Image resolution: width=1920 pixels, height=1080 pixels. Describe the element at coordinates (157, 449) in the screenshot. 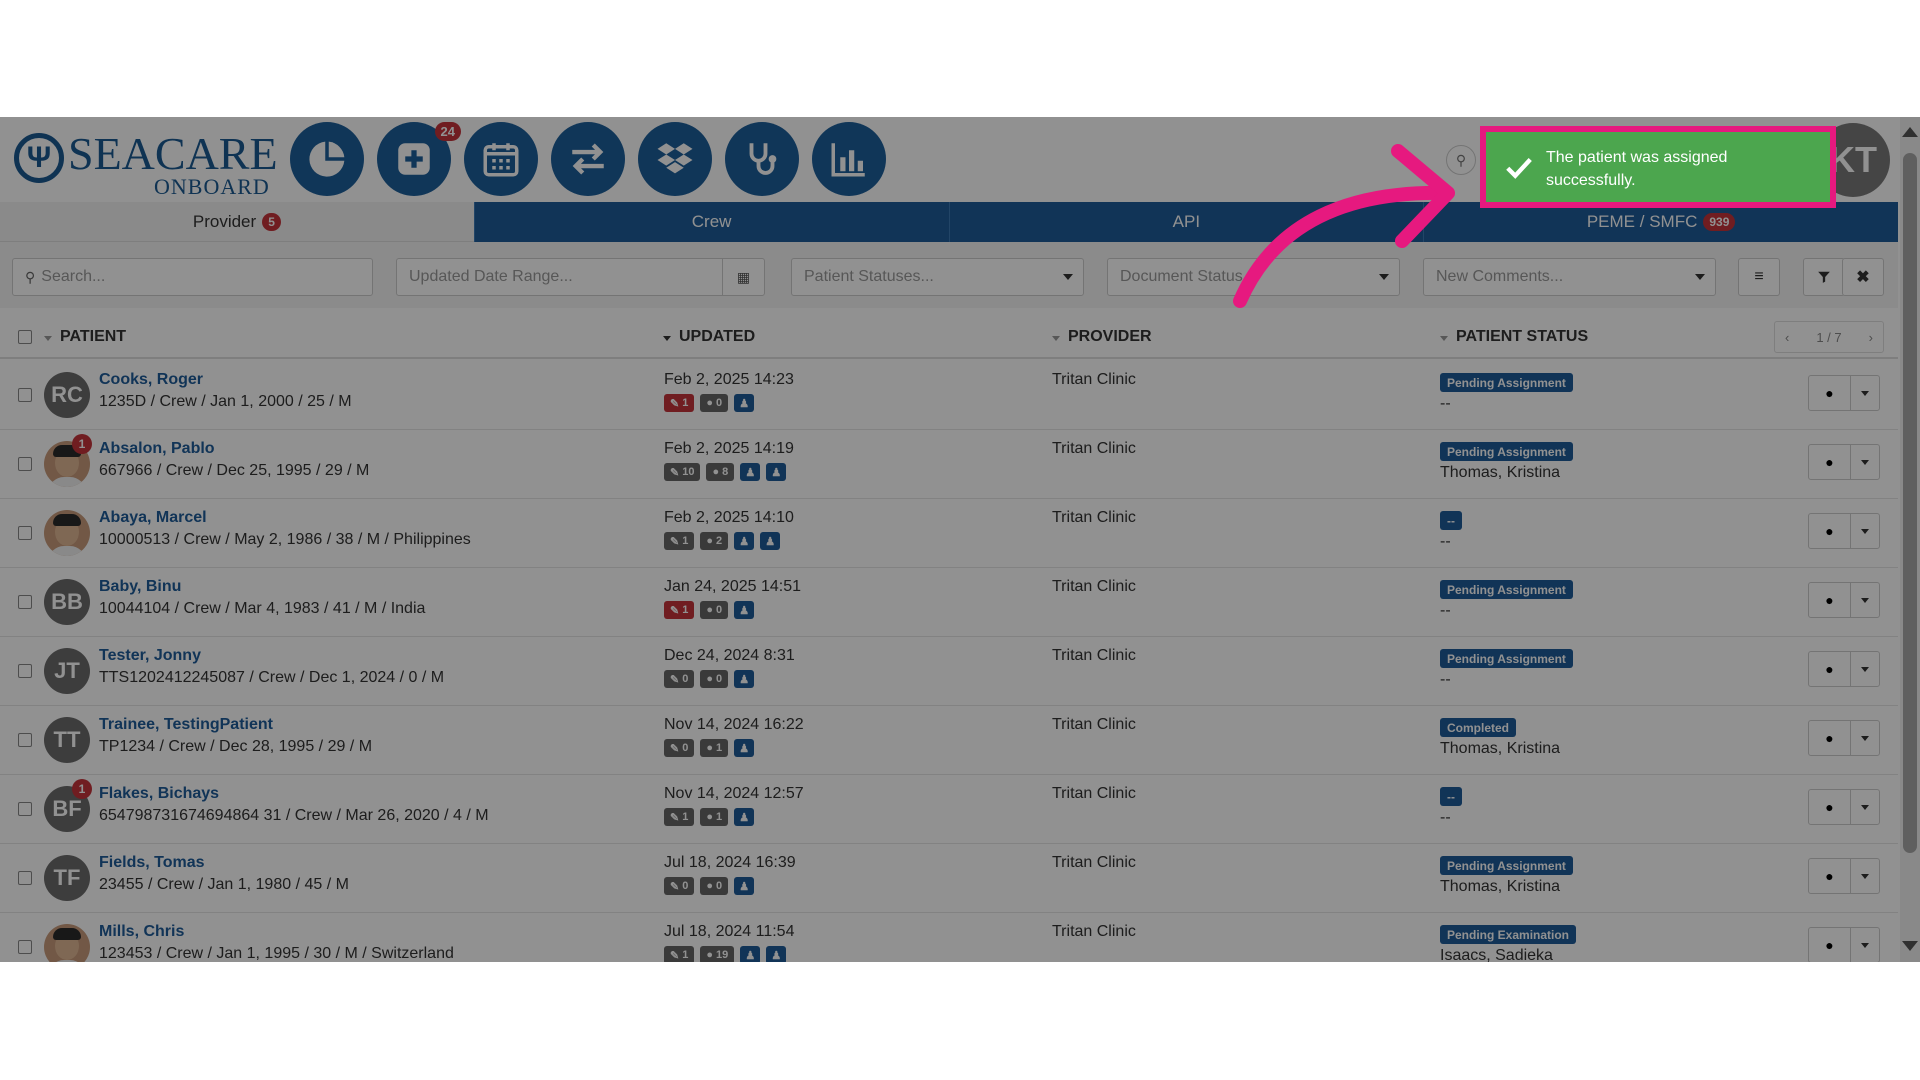

I see `patient-name-link: Absalon, Pablo` at that location.